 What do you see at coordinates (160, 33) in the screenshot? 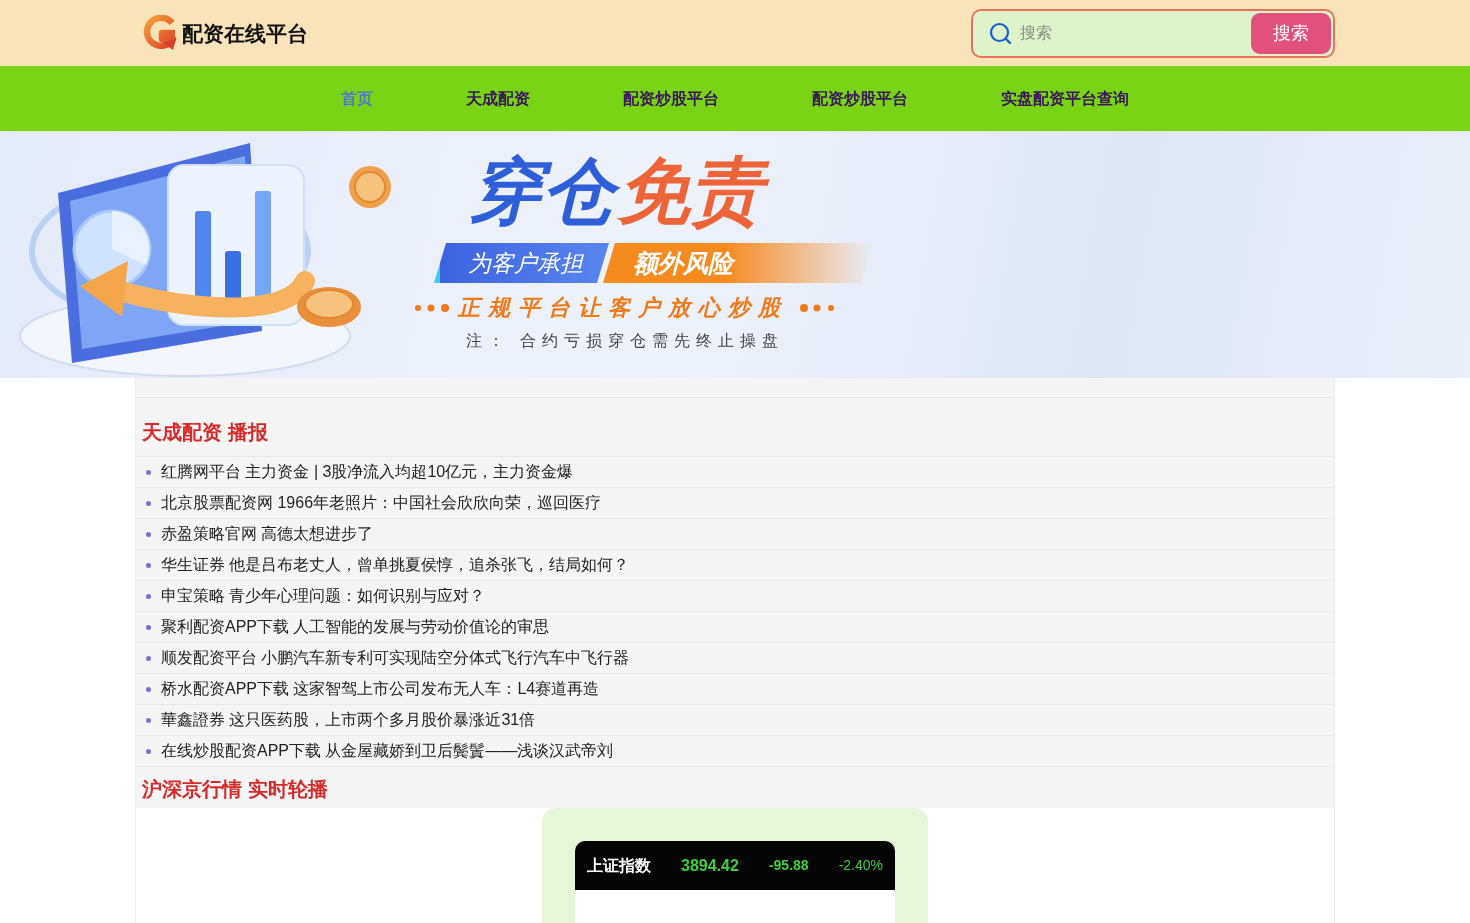
I see `logo-icon` at bounding box center [160, 33].